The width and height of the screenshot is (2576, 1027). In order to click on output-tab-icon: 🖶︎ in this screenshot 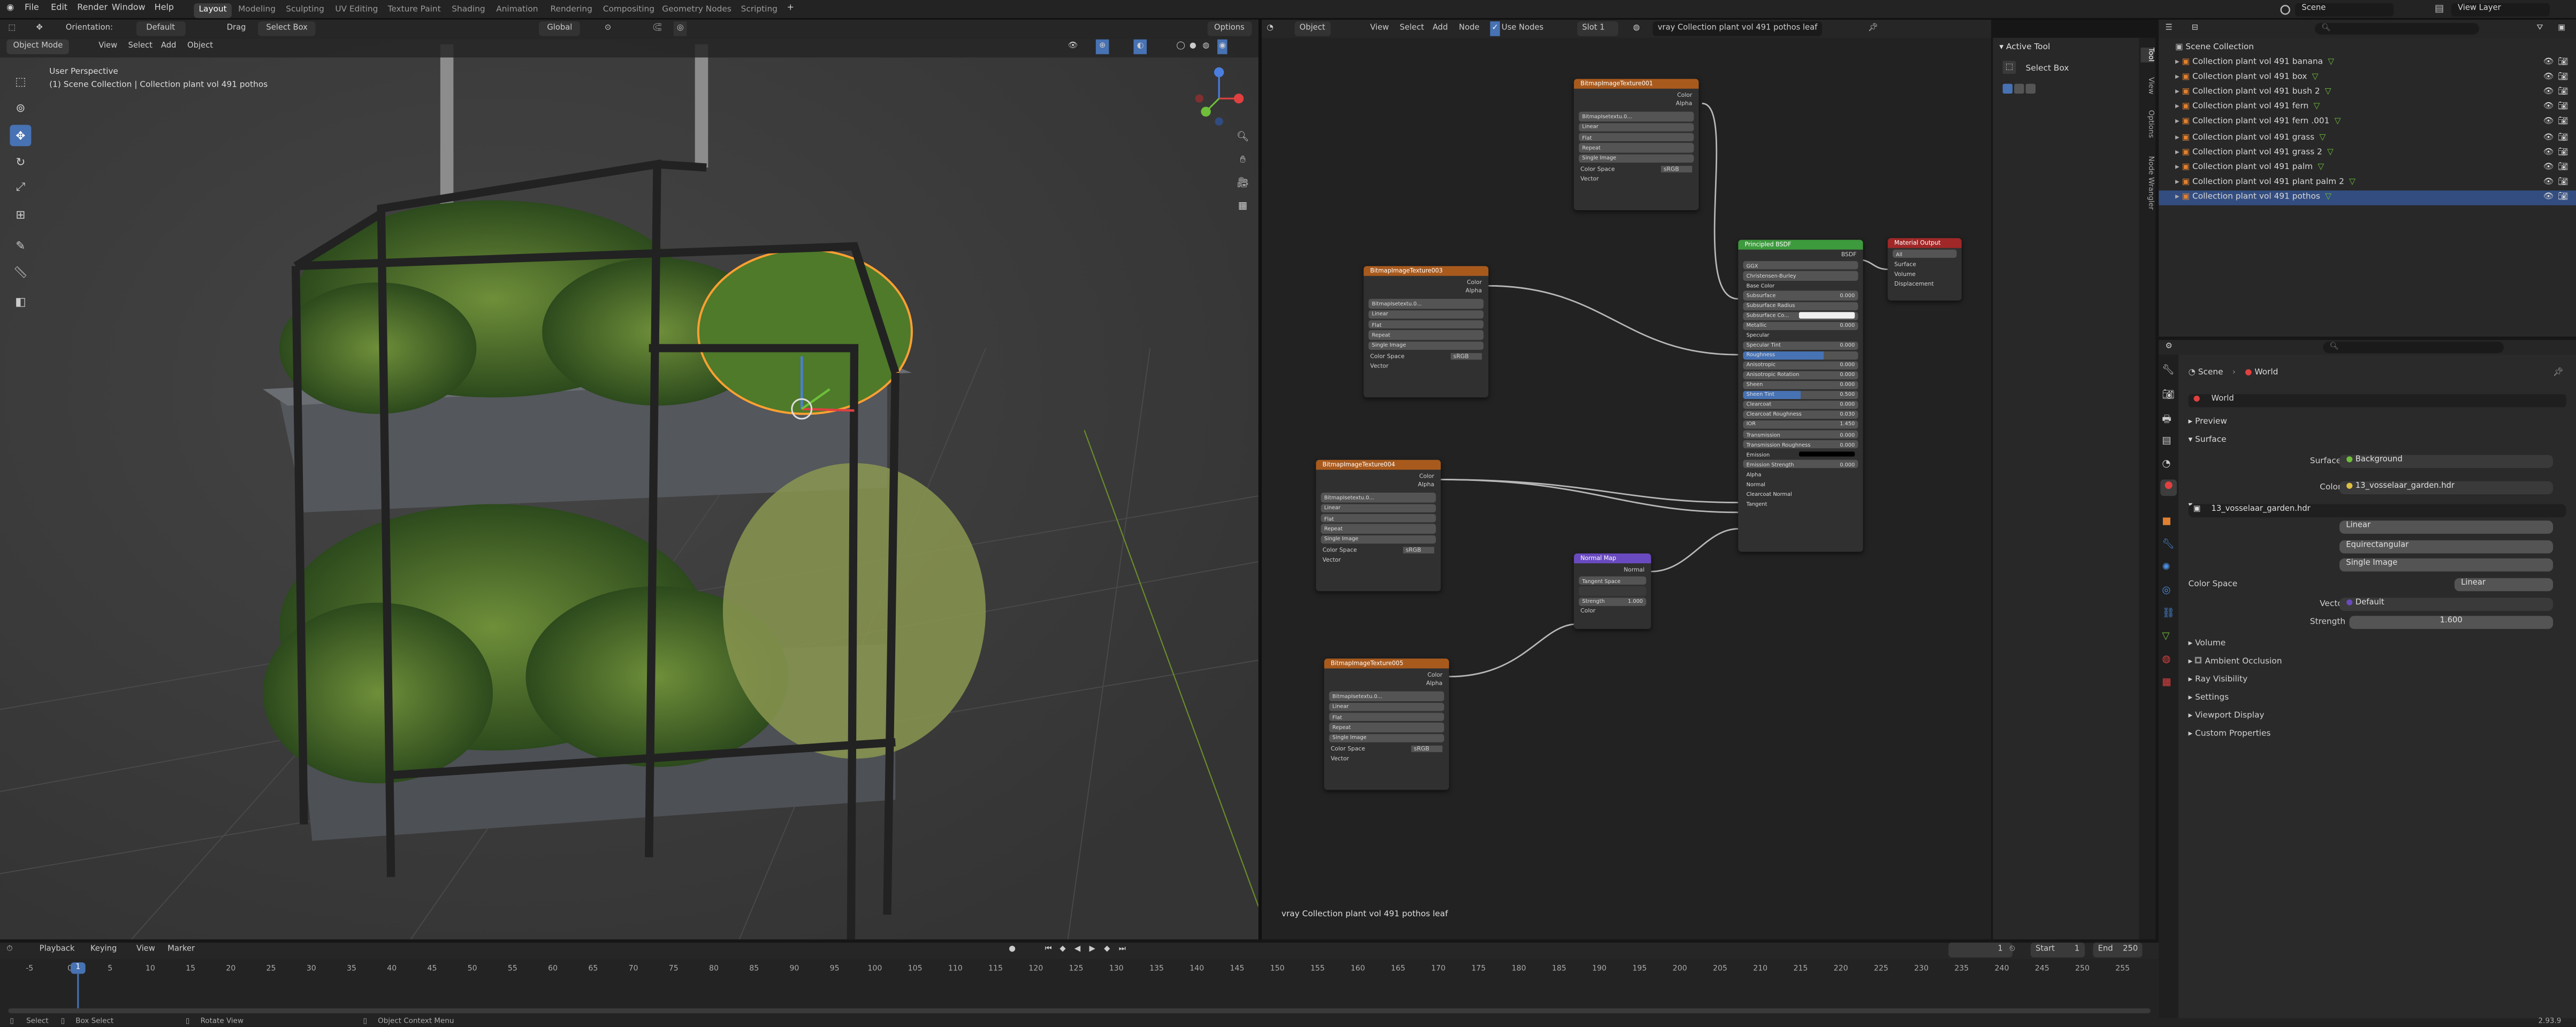, I will do `click(2166, 420)`.